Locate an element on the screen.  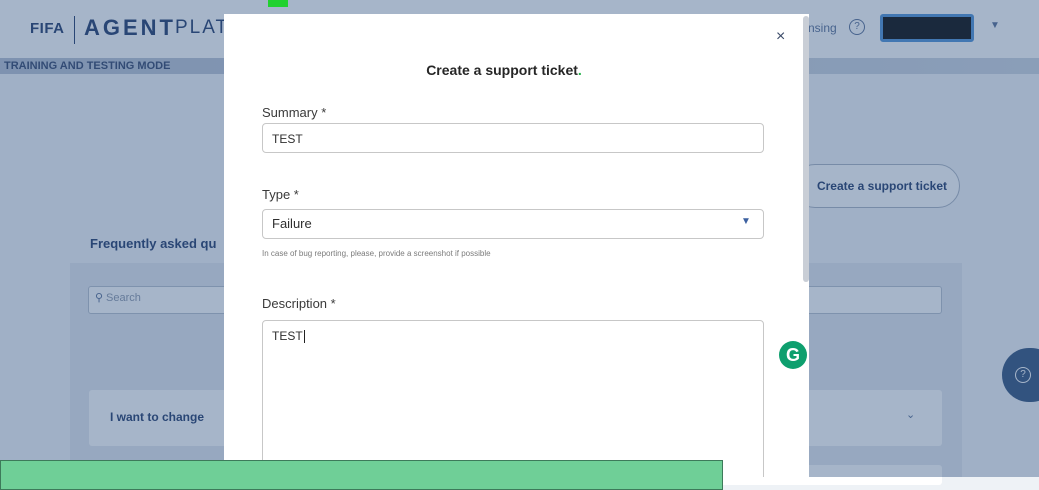
grammarly-icon: G is located at coordinates (793, 355).